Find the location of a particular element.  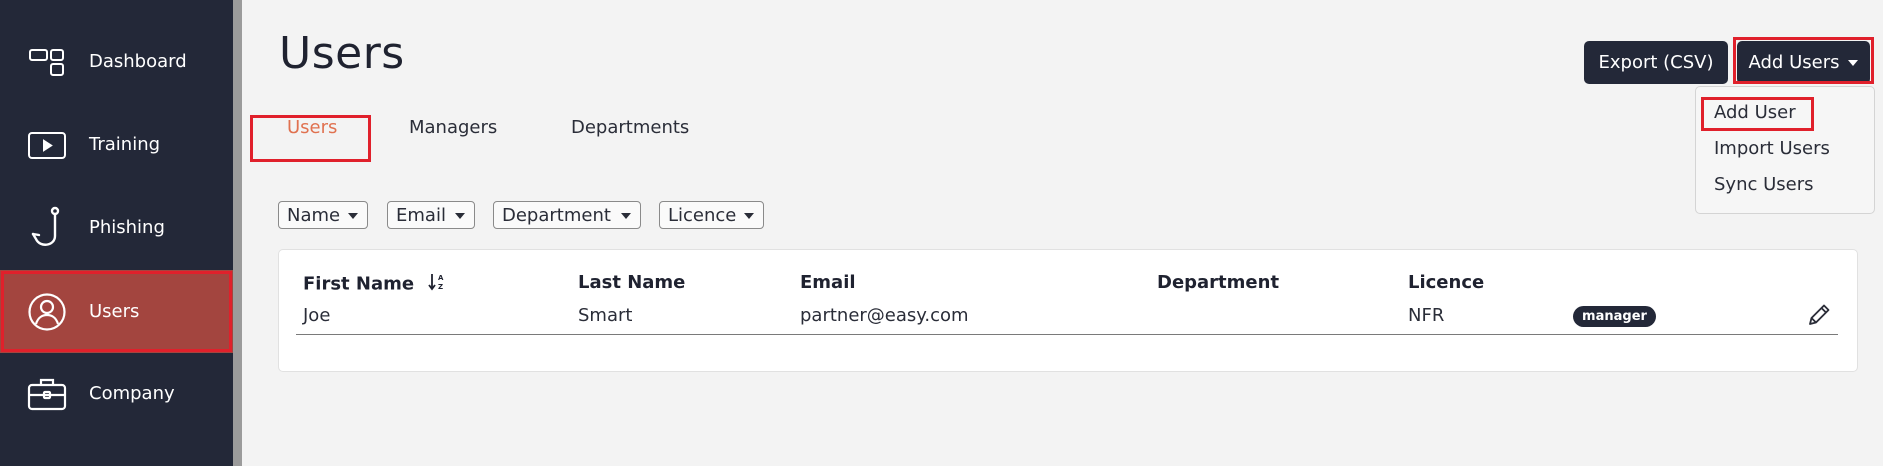

menu-item-add-user: Add User is located at coordinates (1755, 112).